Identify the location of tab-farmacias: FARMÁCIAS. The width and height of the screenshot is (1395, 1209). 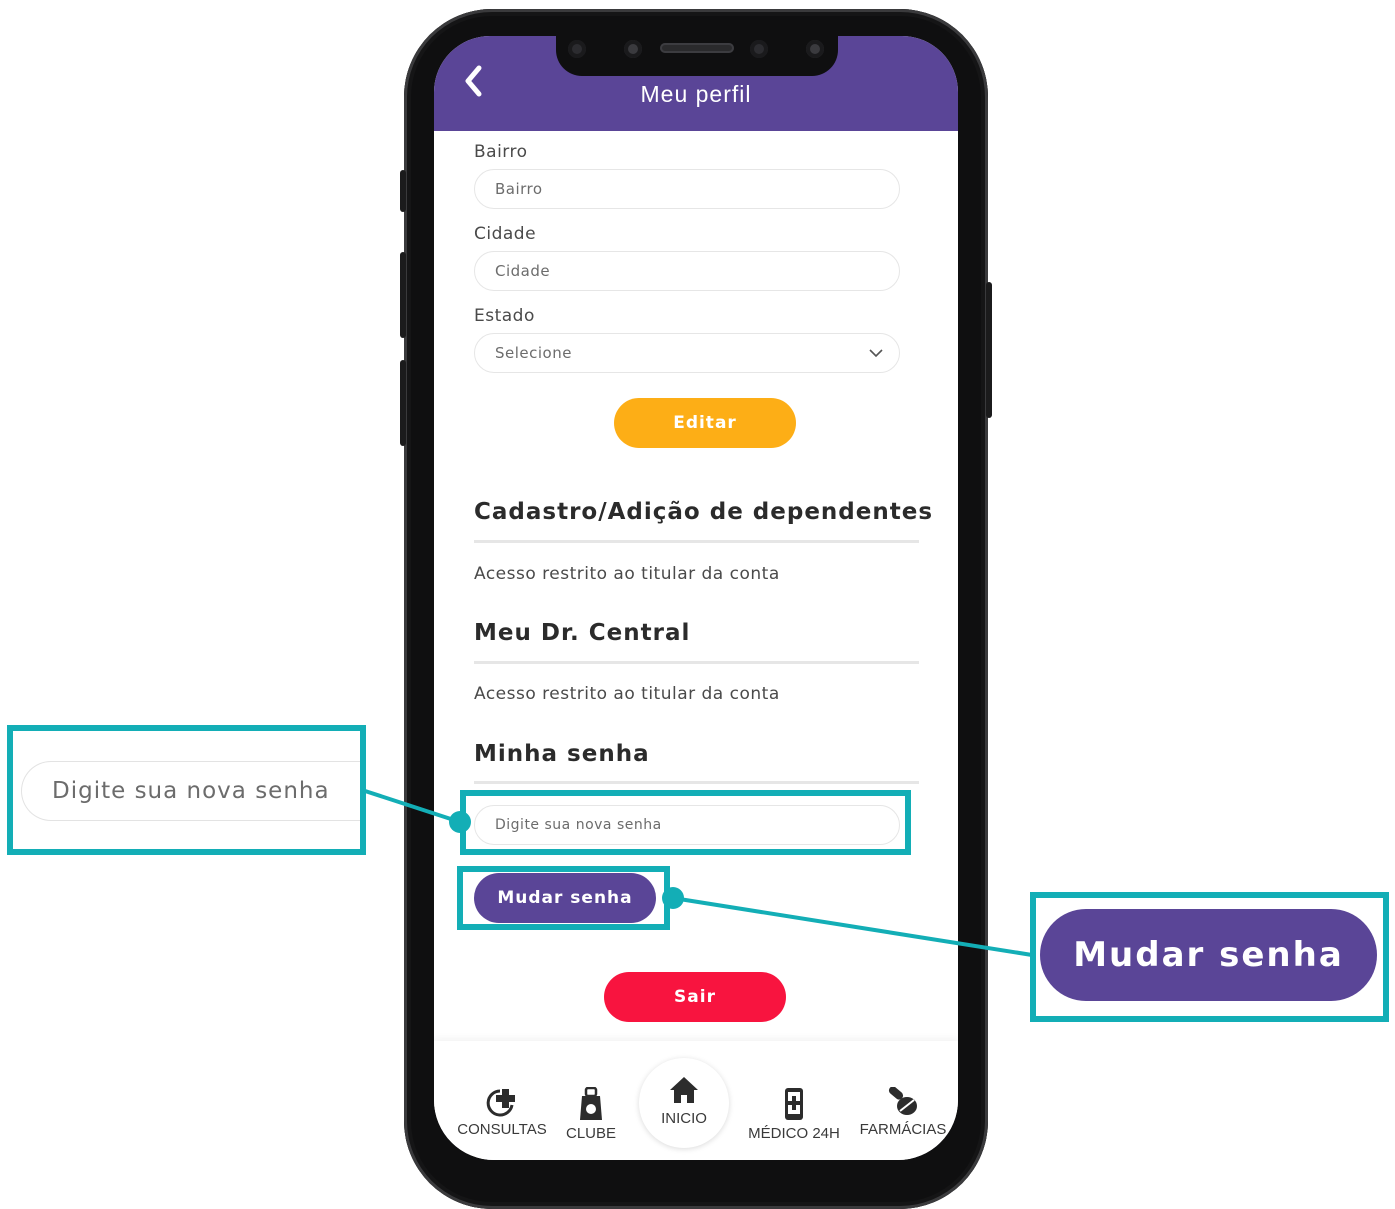
(903, 1112).